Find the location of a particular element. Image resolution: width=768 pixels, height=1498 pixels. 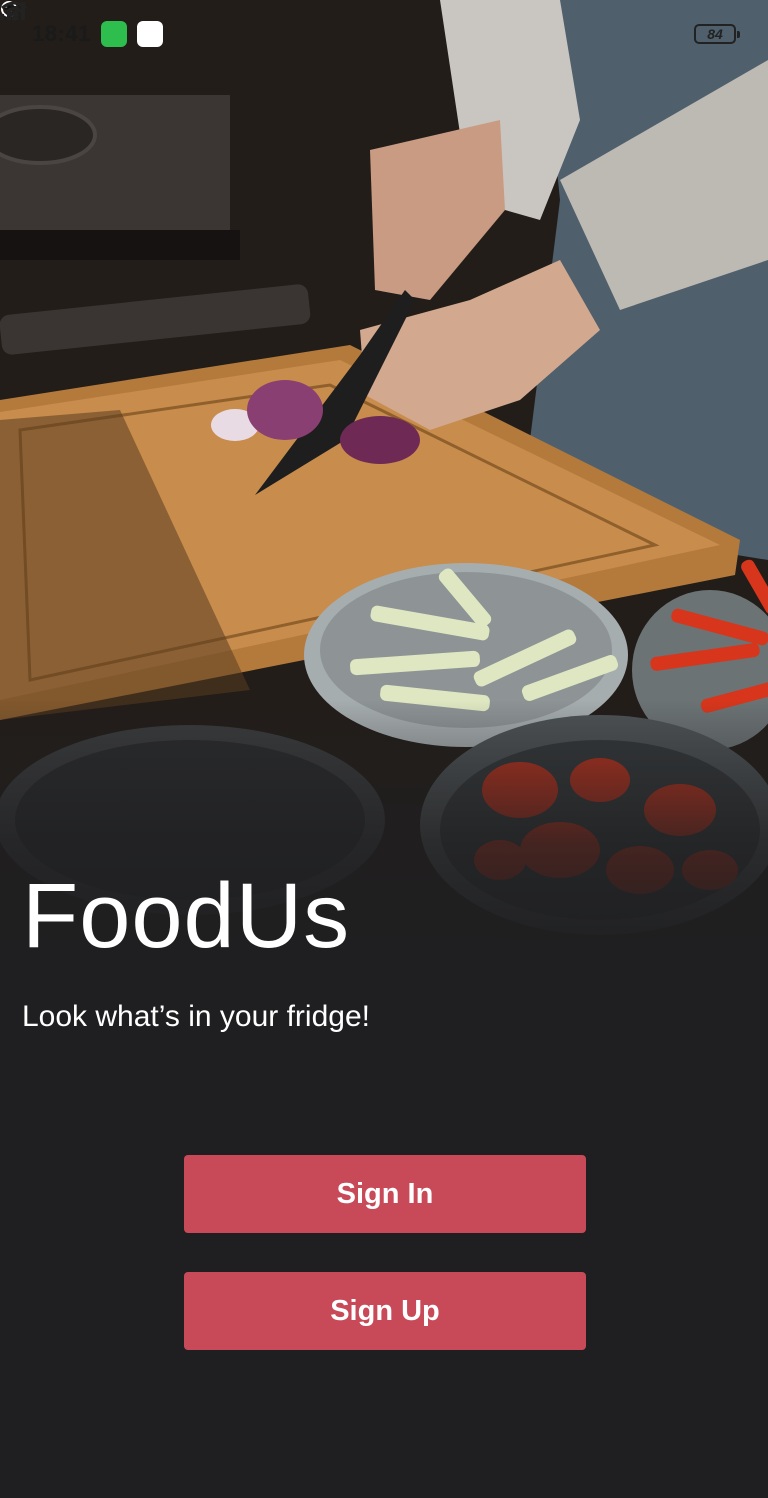

whatsapp-icon is located at coordinates (64, 24).